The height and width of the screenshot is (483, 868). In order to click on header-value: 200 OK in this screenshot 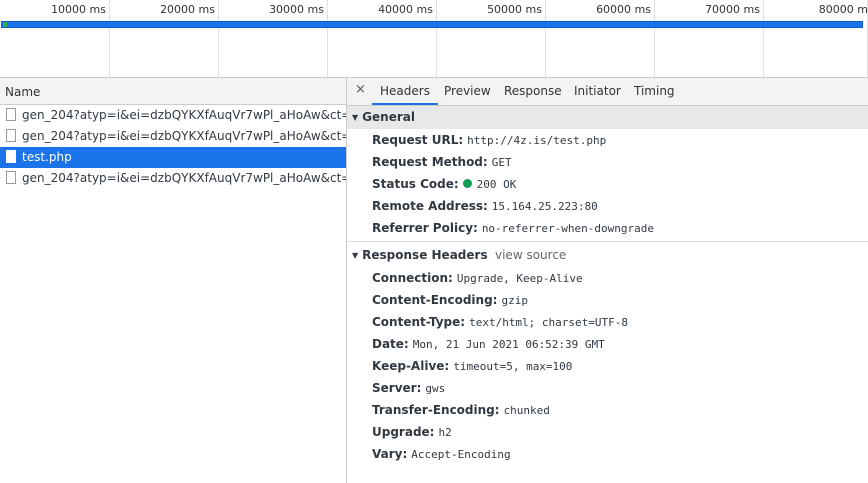, I will do `click(496, 184)`.